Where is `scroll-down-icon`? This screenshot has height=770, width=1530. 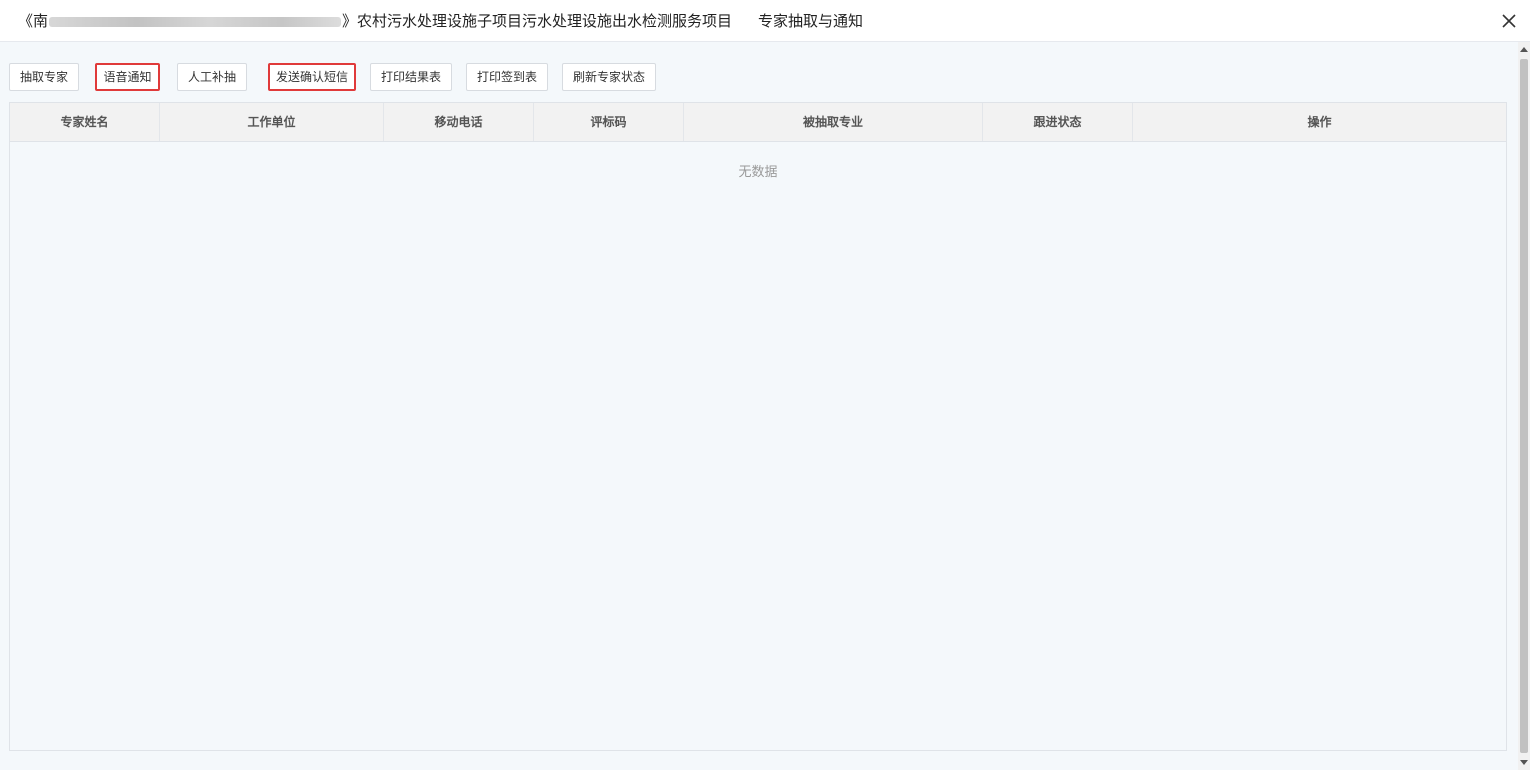
scroll-down-icon is located at coordinates (1524, 762).